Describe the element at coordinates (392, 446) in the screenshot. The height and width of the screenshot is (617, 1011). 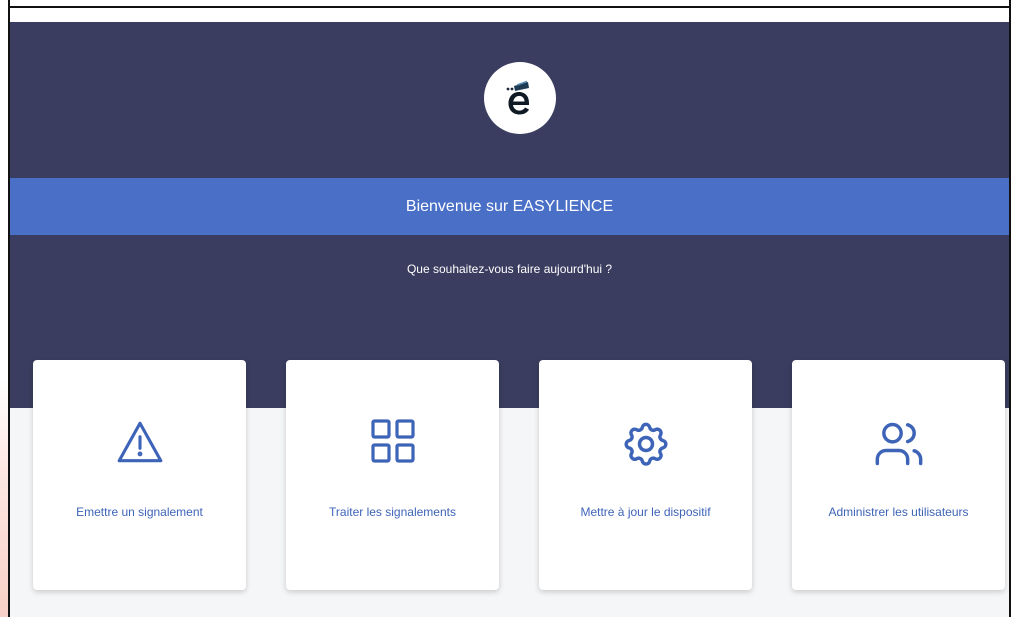
I see `grid-icon` at that location.